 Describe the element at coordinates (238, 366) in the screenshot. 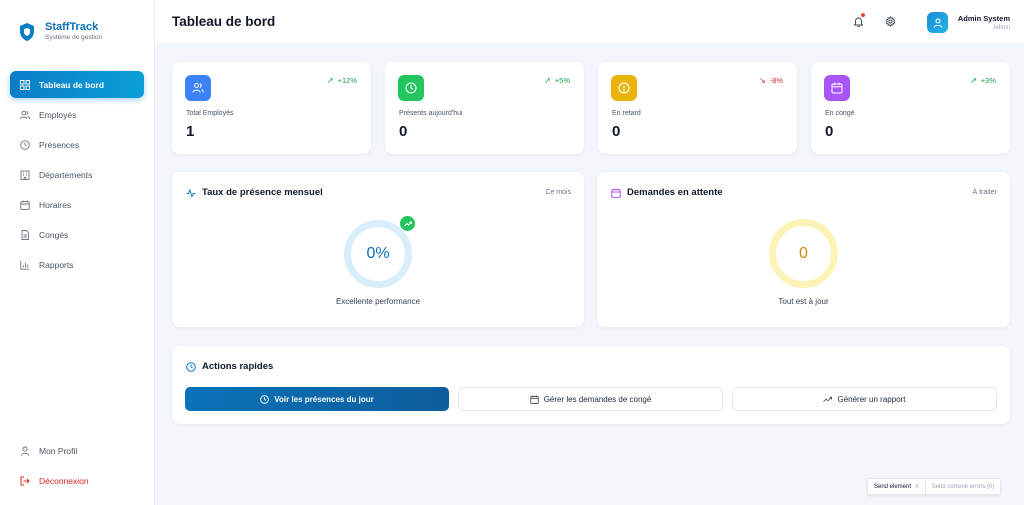

I see `panel-title: Actions rapides` at that location.